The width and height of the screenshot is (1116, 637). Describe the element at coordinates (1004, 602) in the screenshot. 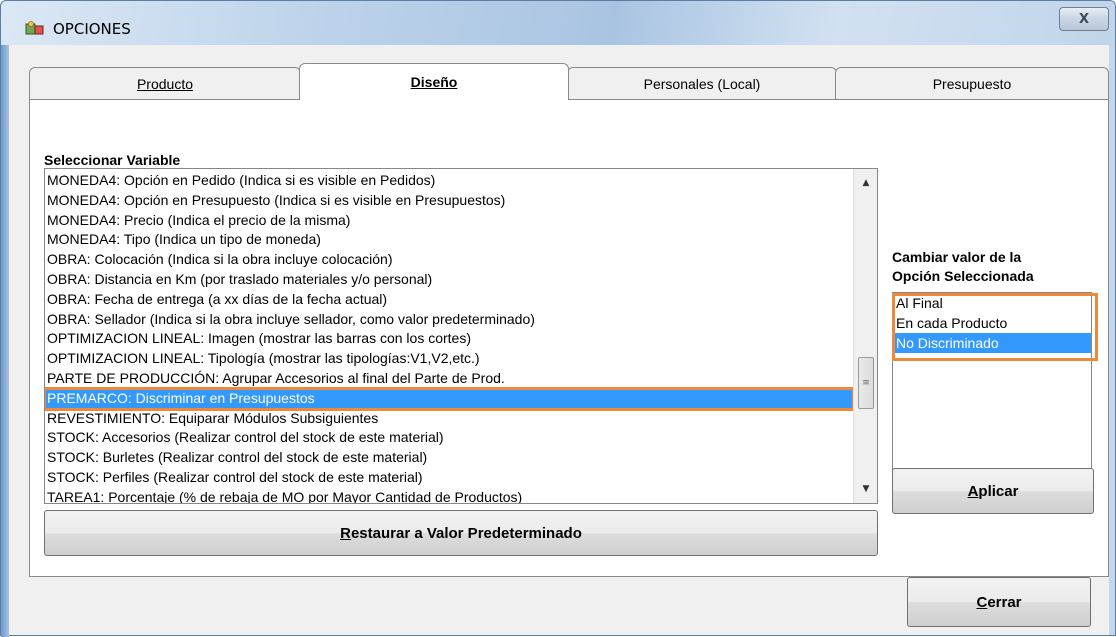

I see `close-label: errar` at that location.